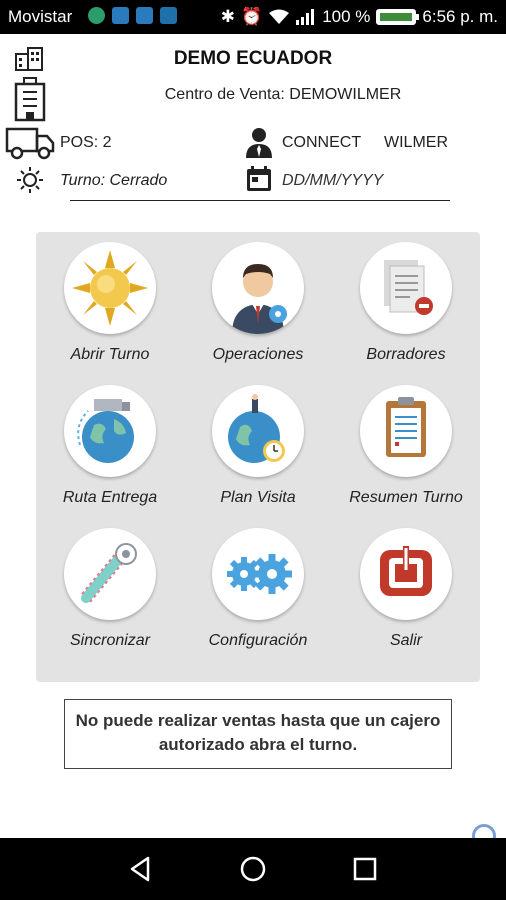 The width and height of the screenshot is (506, 900). Describe the element at coordinates (260, 200) in the screenshot. I see `header-divider` at that location.